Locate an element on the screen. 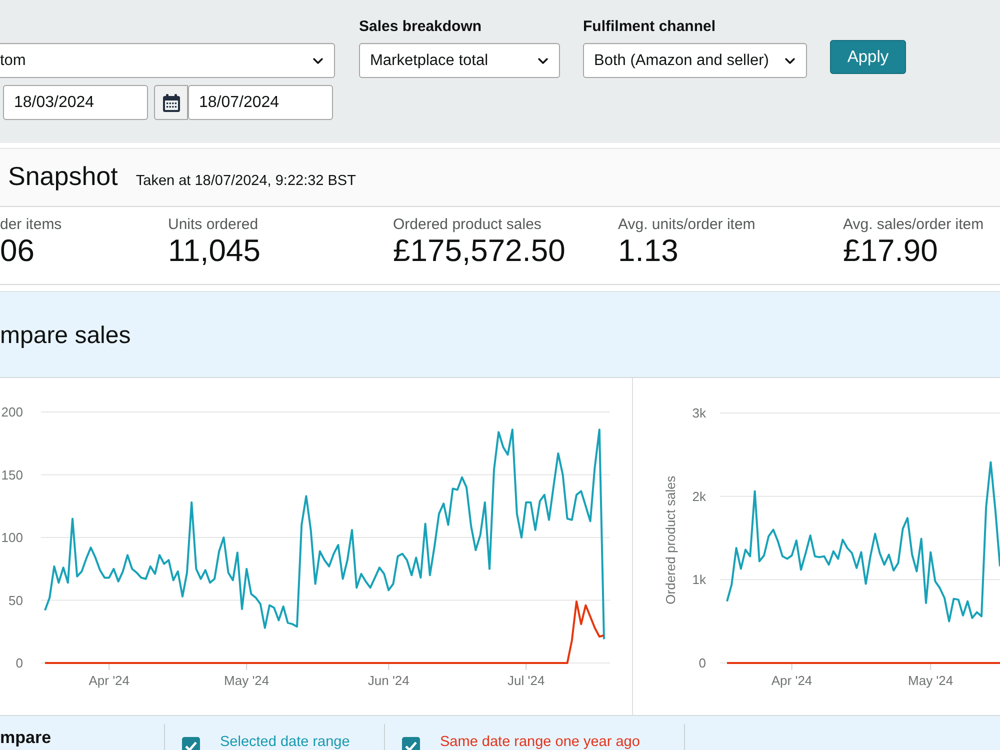 This screenshot has width=1000, height=750. metric-value: 1.13 is located at coordinates (648, 251).